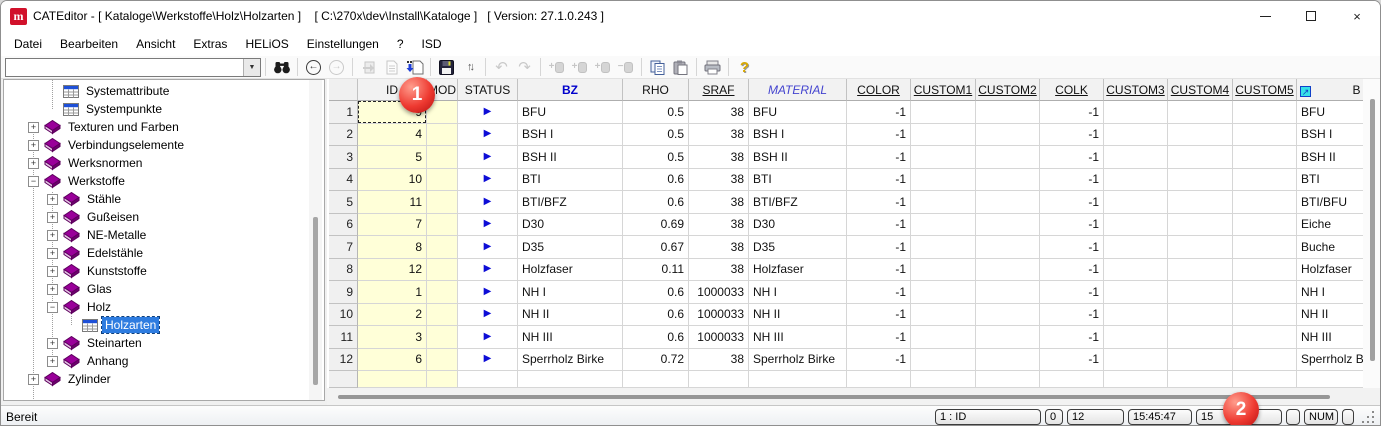 This screenshot has width=1381, height=426. Describe the element at coordinates (744, 67) in the screenshot. I see `help-button: ?` at that location.